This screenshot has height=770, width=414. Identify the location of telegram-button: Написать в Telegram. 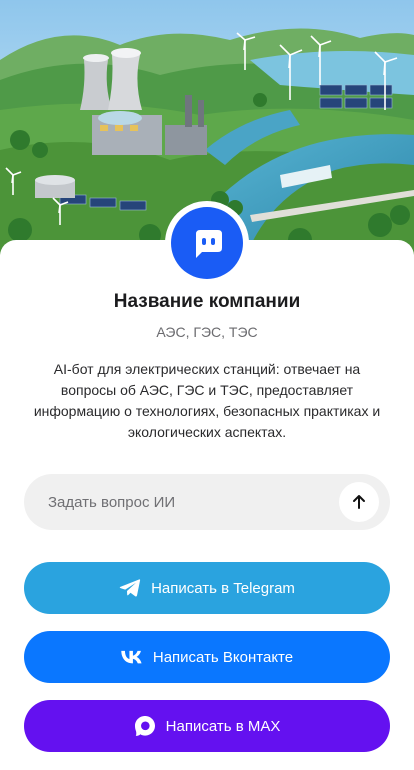
(207, 588).